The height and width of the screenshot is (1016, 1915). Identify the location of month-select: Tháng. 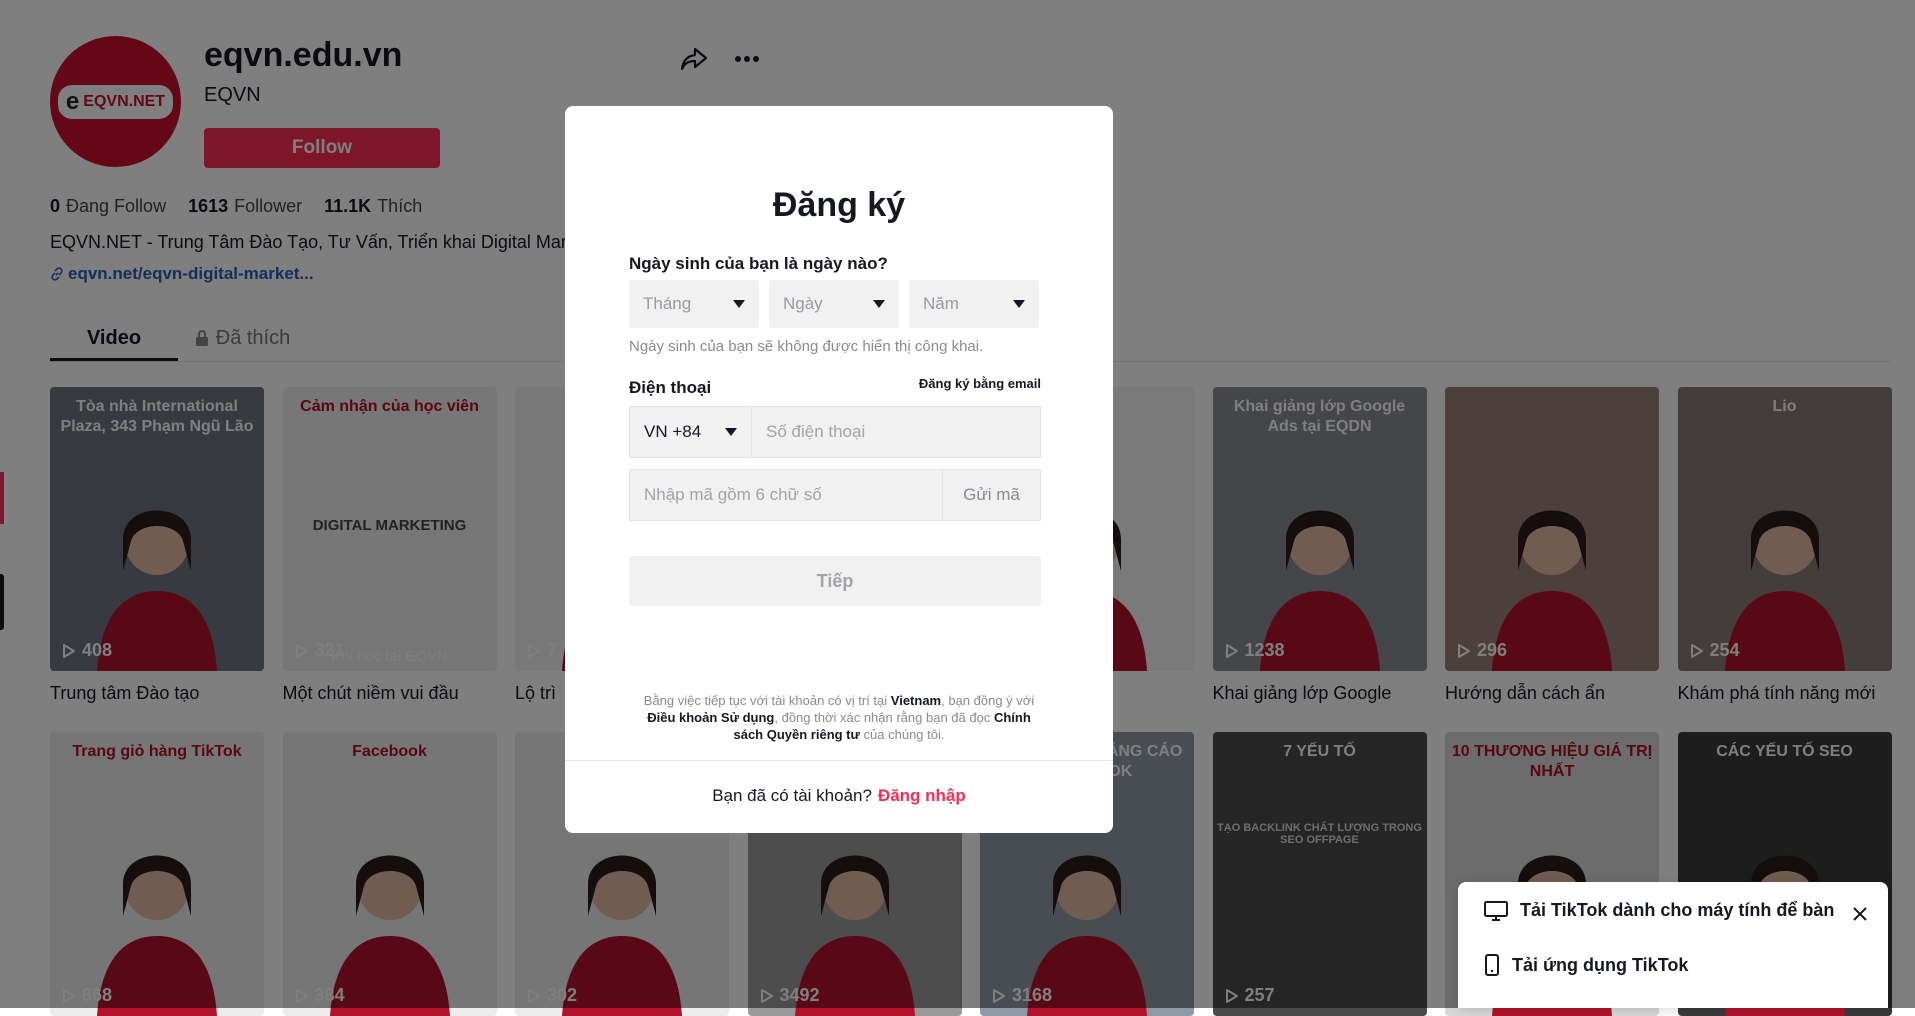
(694, 304).